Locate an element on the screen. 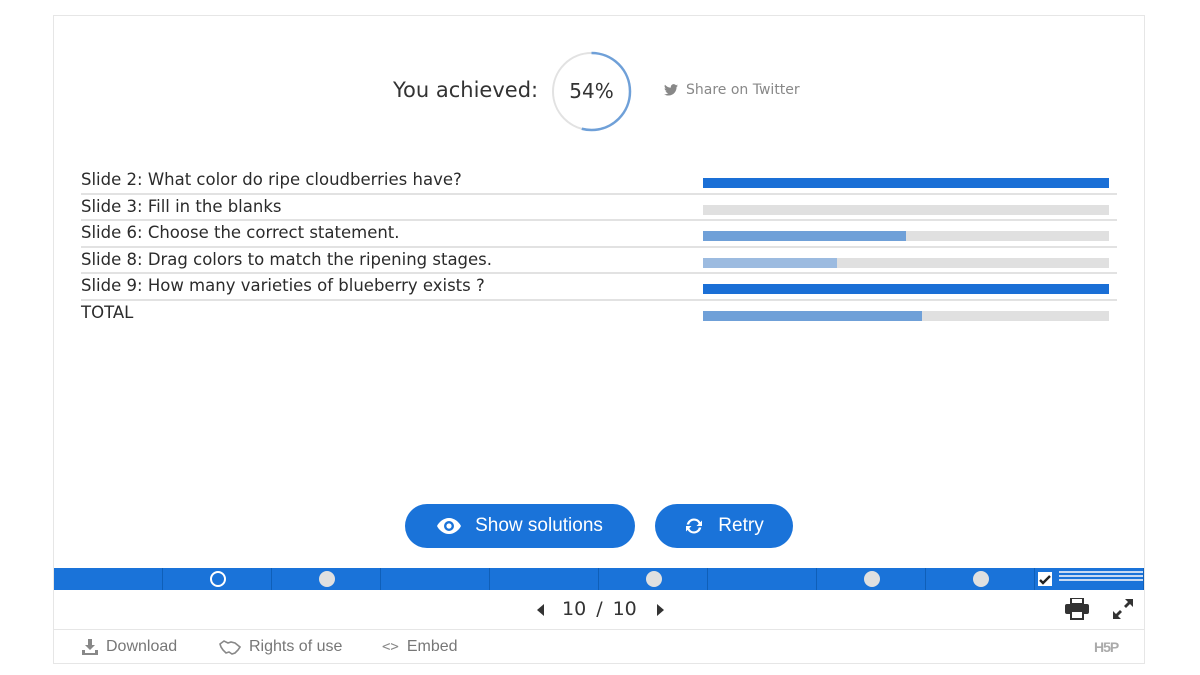 This screenshot has width=1200, height=675. result-title: Slide 6: Choose the correct statement. is located at coordinates (240, 232).